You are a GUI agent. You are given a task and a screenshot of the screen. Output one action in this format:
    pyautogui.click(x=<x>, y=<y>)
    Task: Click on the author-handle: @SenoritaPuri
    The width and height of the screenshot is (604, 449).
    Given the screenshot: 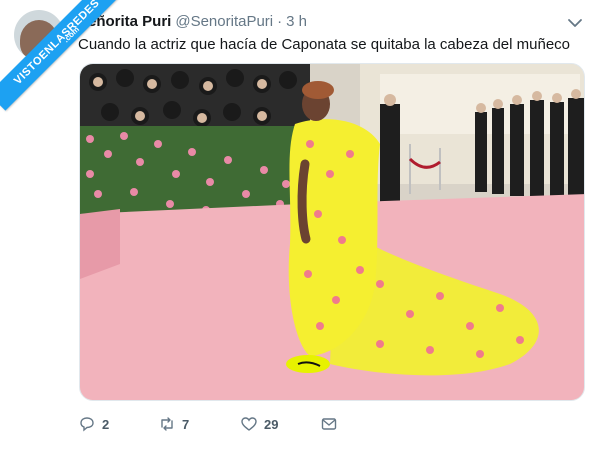 What is the action you would take?
    pyautogui.click(x=224, y=21)
    